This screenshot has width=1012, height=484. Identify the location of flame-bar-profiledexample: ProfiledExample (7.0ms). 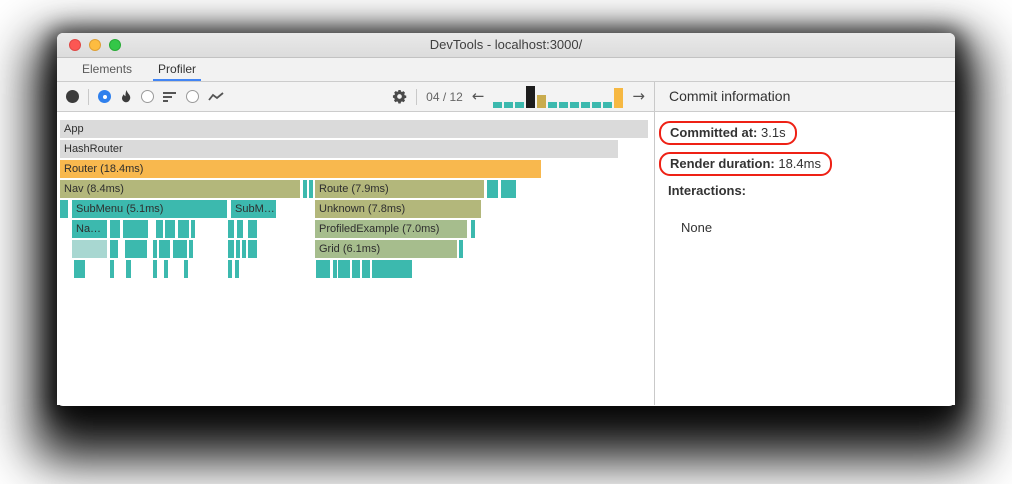
(391, 229).